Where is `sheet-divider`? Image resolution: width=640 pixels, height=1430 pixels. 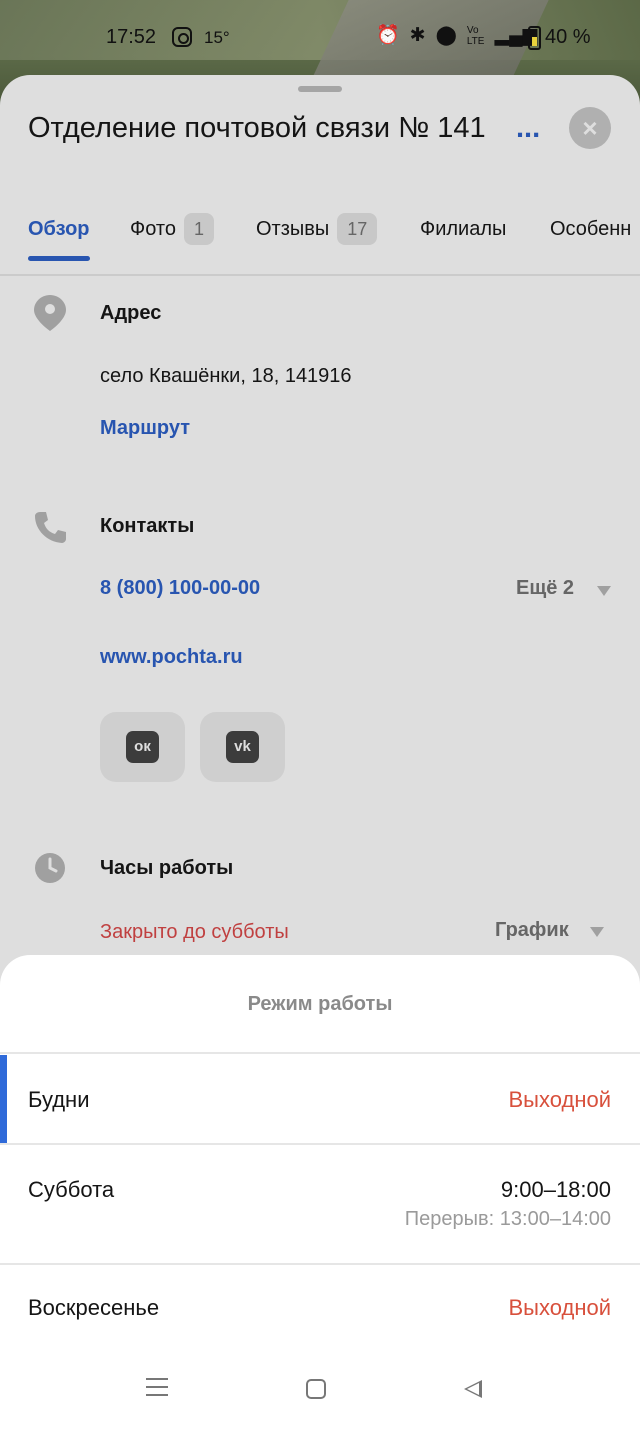 sheet-divider is located at coordinates (320, 1053).